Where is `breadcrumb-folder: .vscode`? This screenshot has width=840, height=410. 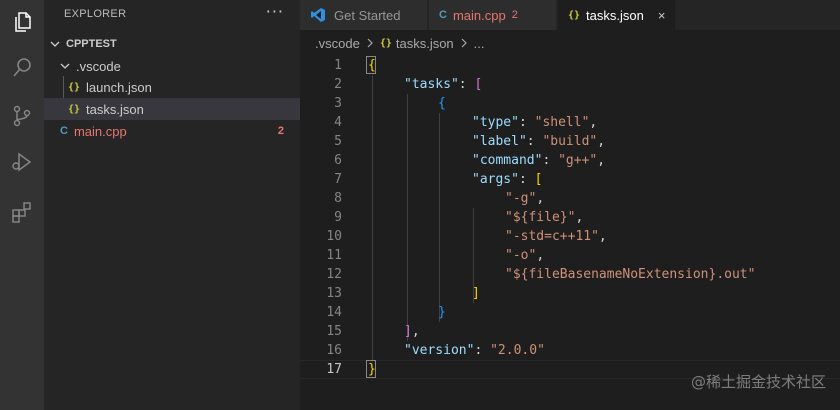
breadcrumb-folder: .vscode is located at coordinates (337, 43).